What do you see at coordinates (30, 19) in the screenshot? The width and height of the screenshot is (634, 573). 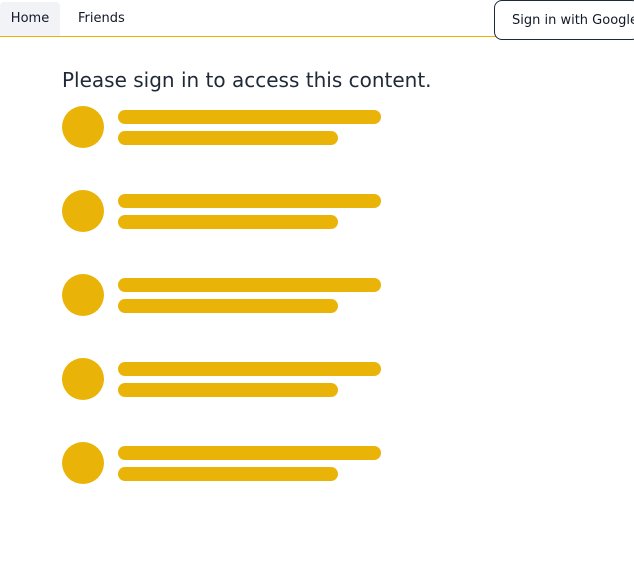 I see `nav-tab-home: Home` at bounding box center [30, 19].